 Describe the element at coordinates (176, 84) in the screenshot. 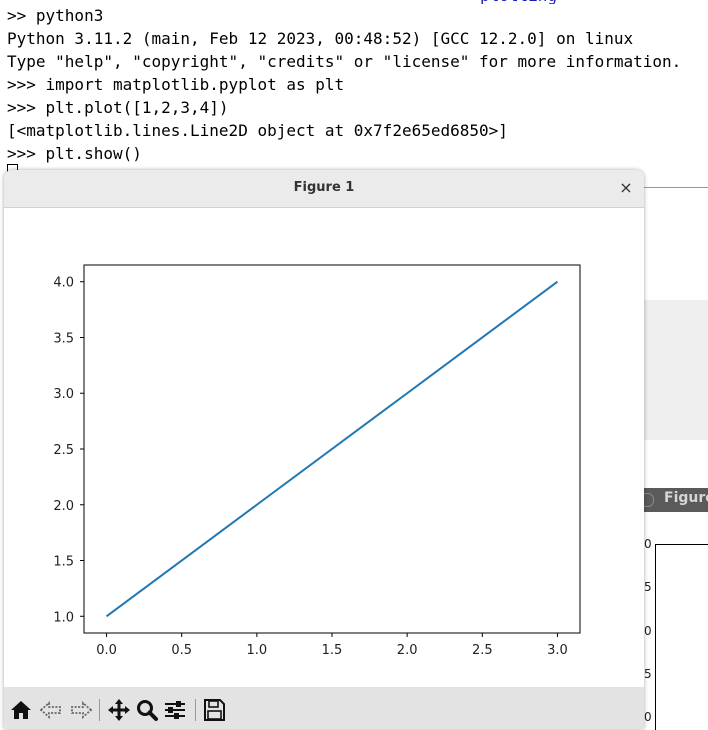

I see `terminal-line: >>> import matplotlib.pyplot as plt` at that location.